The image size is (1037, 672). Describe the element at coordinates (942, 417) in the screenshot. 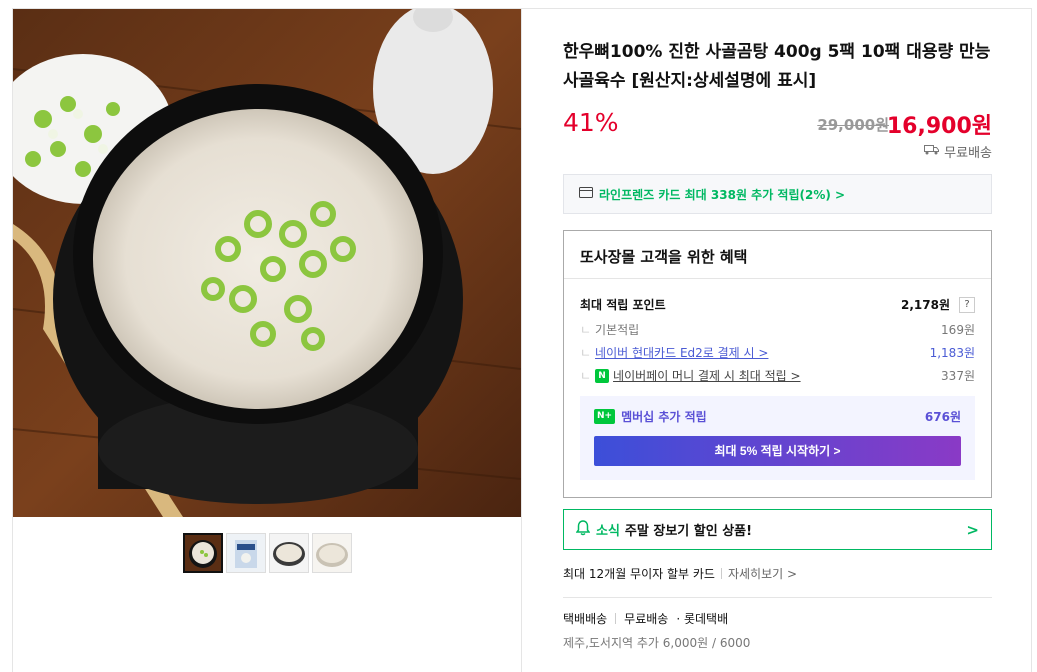

I see `membership-value: 676원` at that location.